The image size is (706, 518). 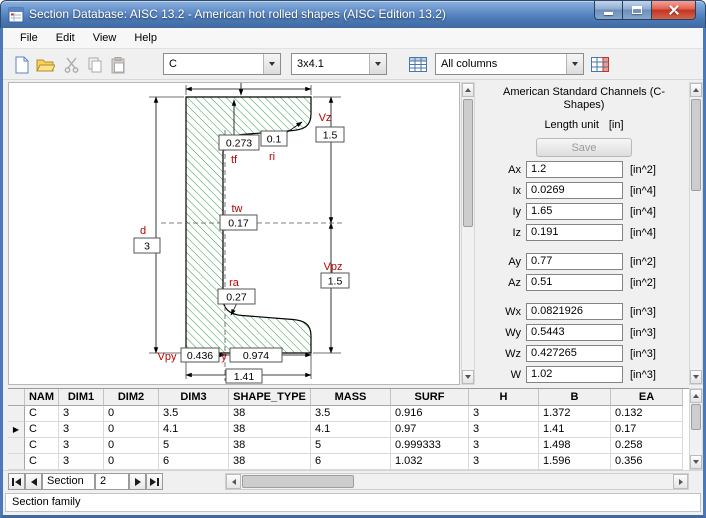 What do you see at coordinates (194, 430) in the screenshot?
I see `cell-dim3: 4.1` at bounding box center [194, 430].